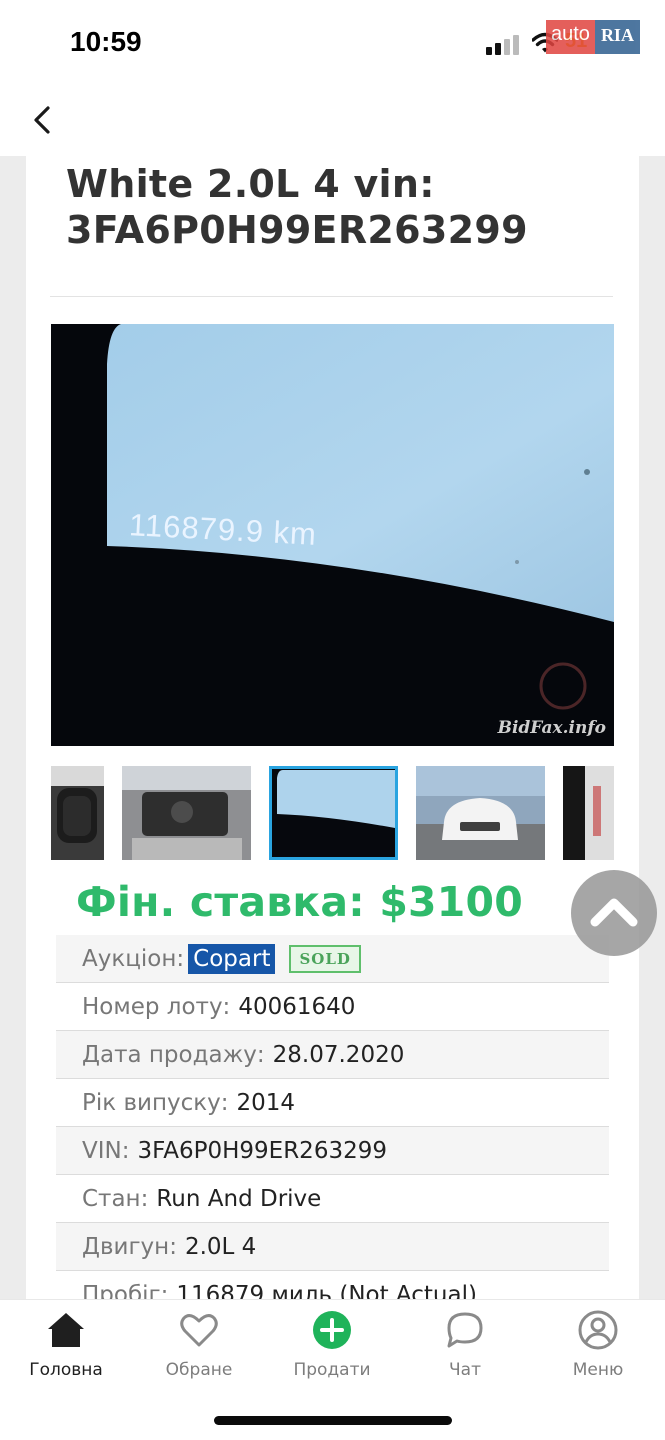 The image size is (665, 1440). Describe the element at coordinates (325, 958) in the screenshot. I see `sold-badge: SOLD` at that location.